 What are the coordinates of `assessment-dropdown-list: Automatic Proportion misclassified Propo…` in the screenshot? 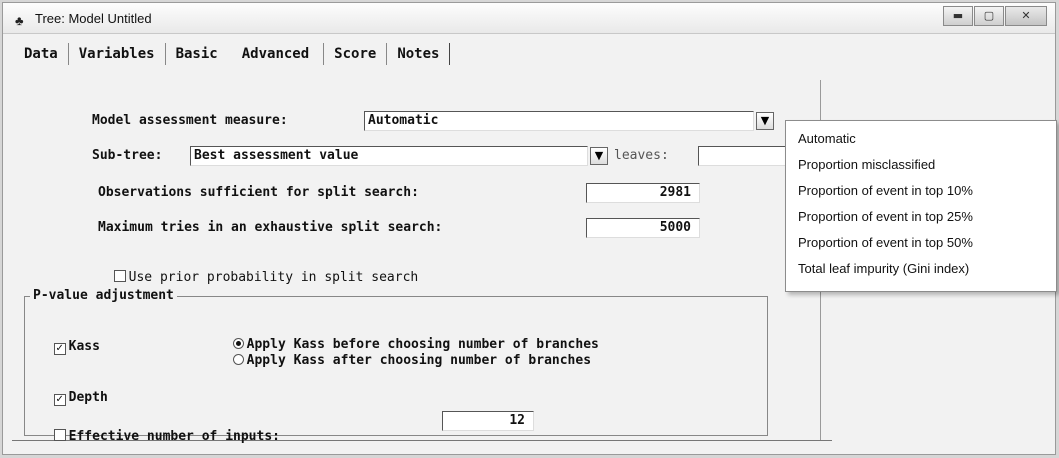 It's located at (921, 206).